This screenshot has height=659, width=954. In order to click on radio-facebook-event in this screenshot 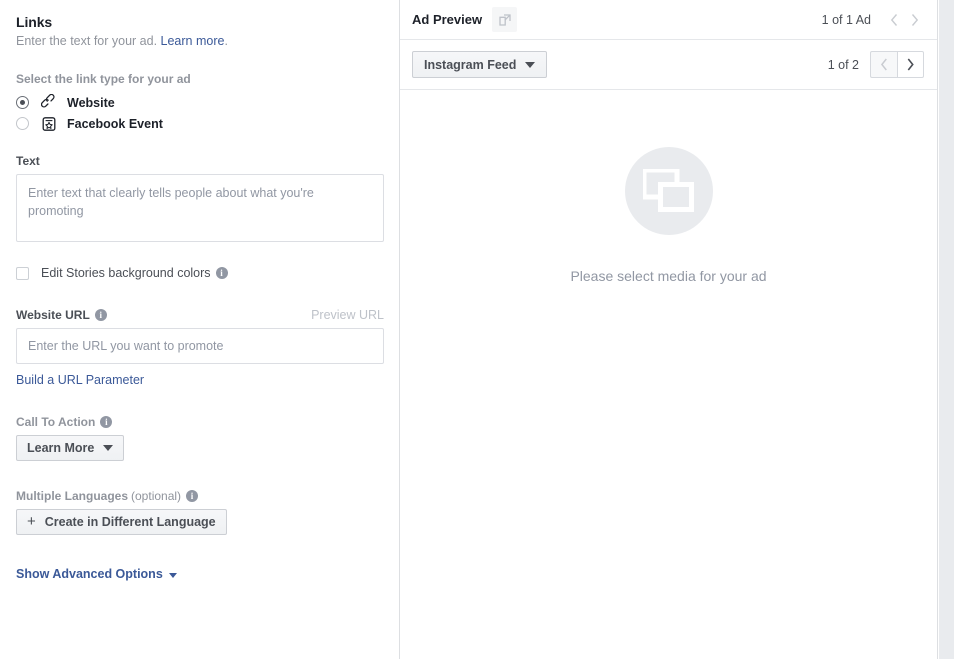, I will do `click(22, 123)`.